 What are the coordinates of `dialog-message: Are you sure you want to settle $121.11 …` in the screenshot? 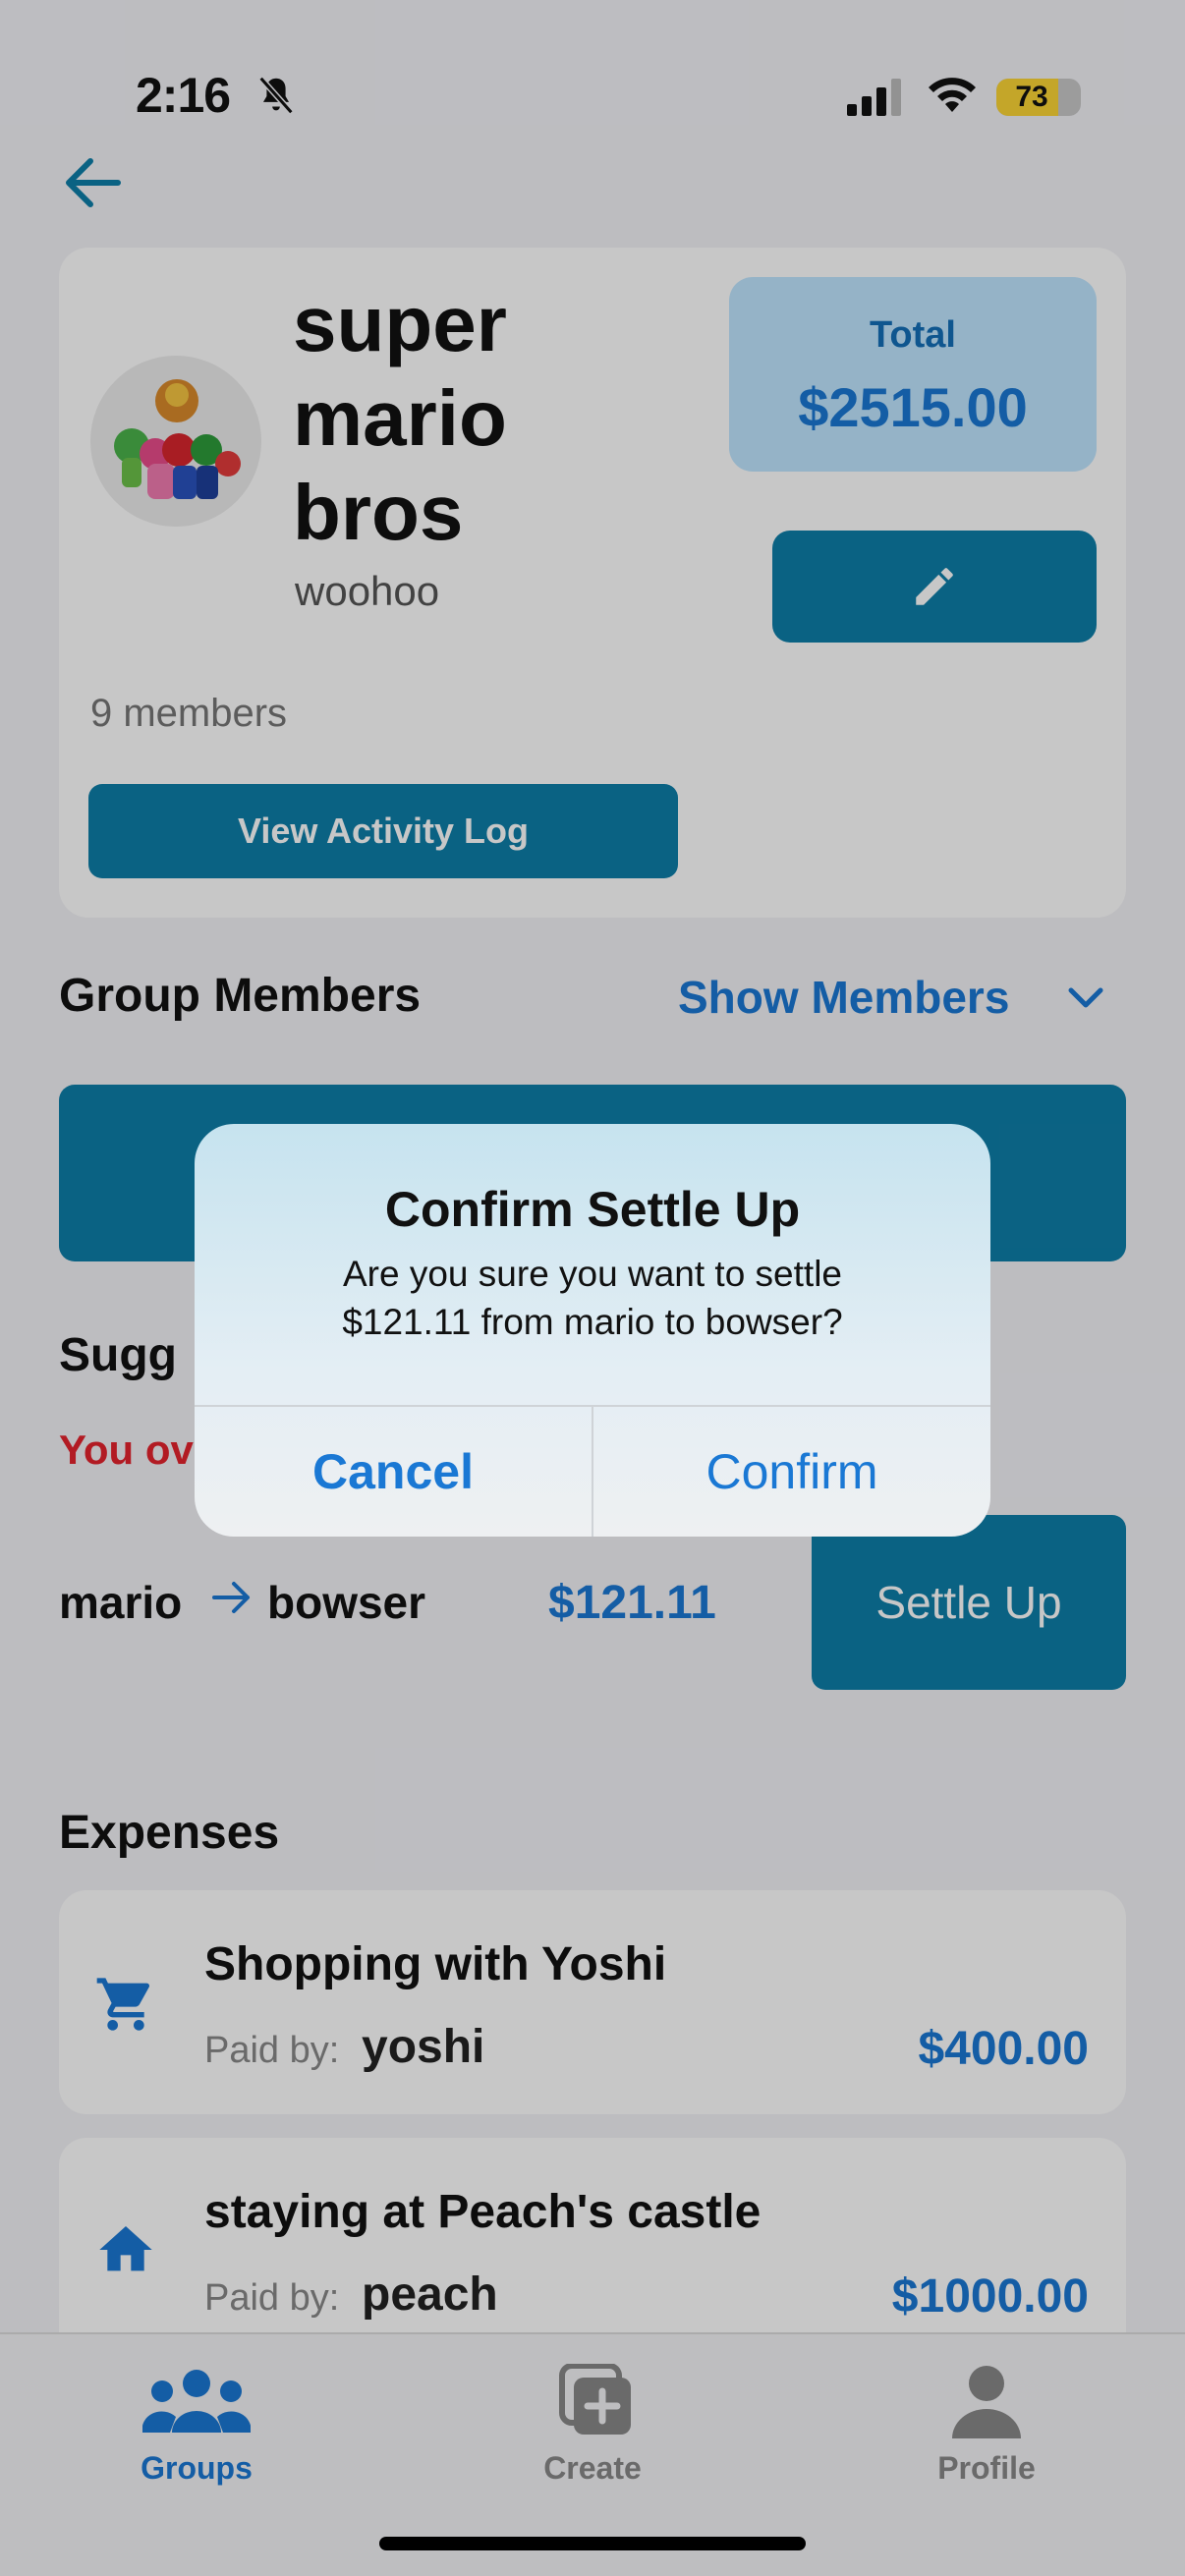 It's located at (592, 1298).